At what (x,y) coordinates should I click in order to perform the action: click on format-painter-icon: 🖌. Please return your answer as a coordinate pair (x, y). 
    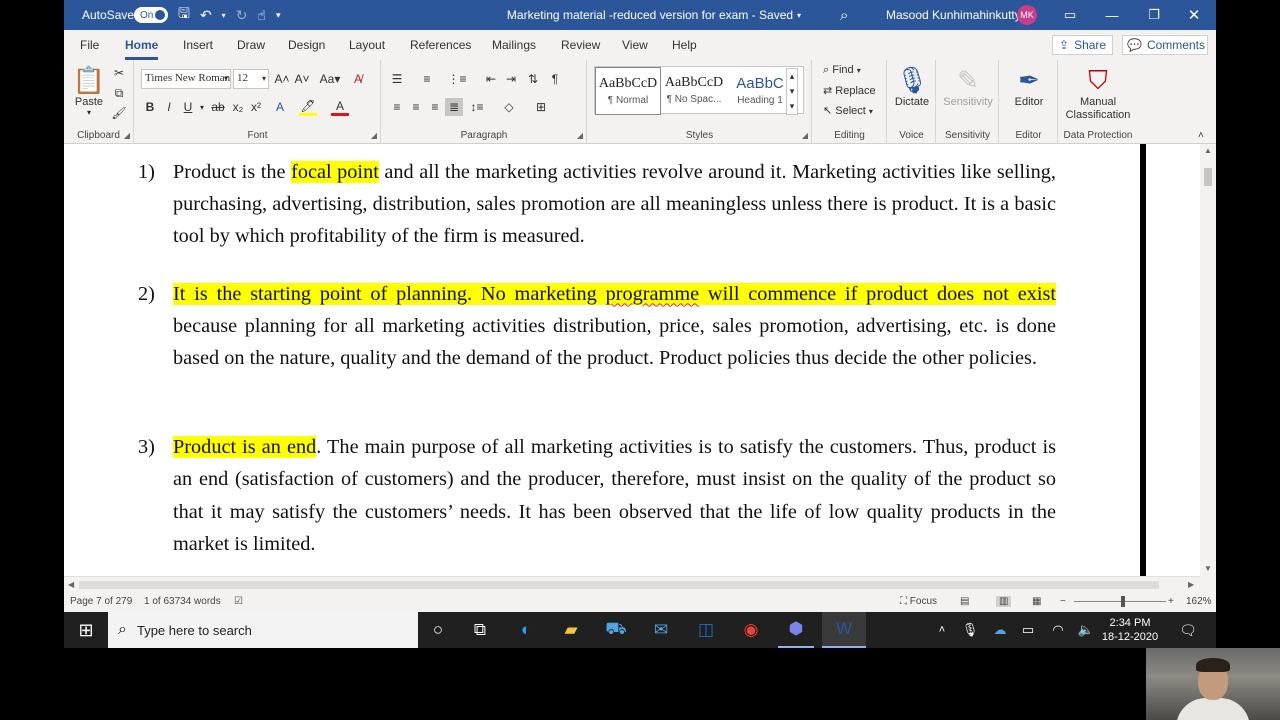
    Looking at the image, I should click on (119, 113).